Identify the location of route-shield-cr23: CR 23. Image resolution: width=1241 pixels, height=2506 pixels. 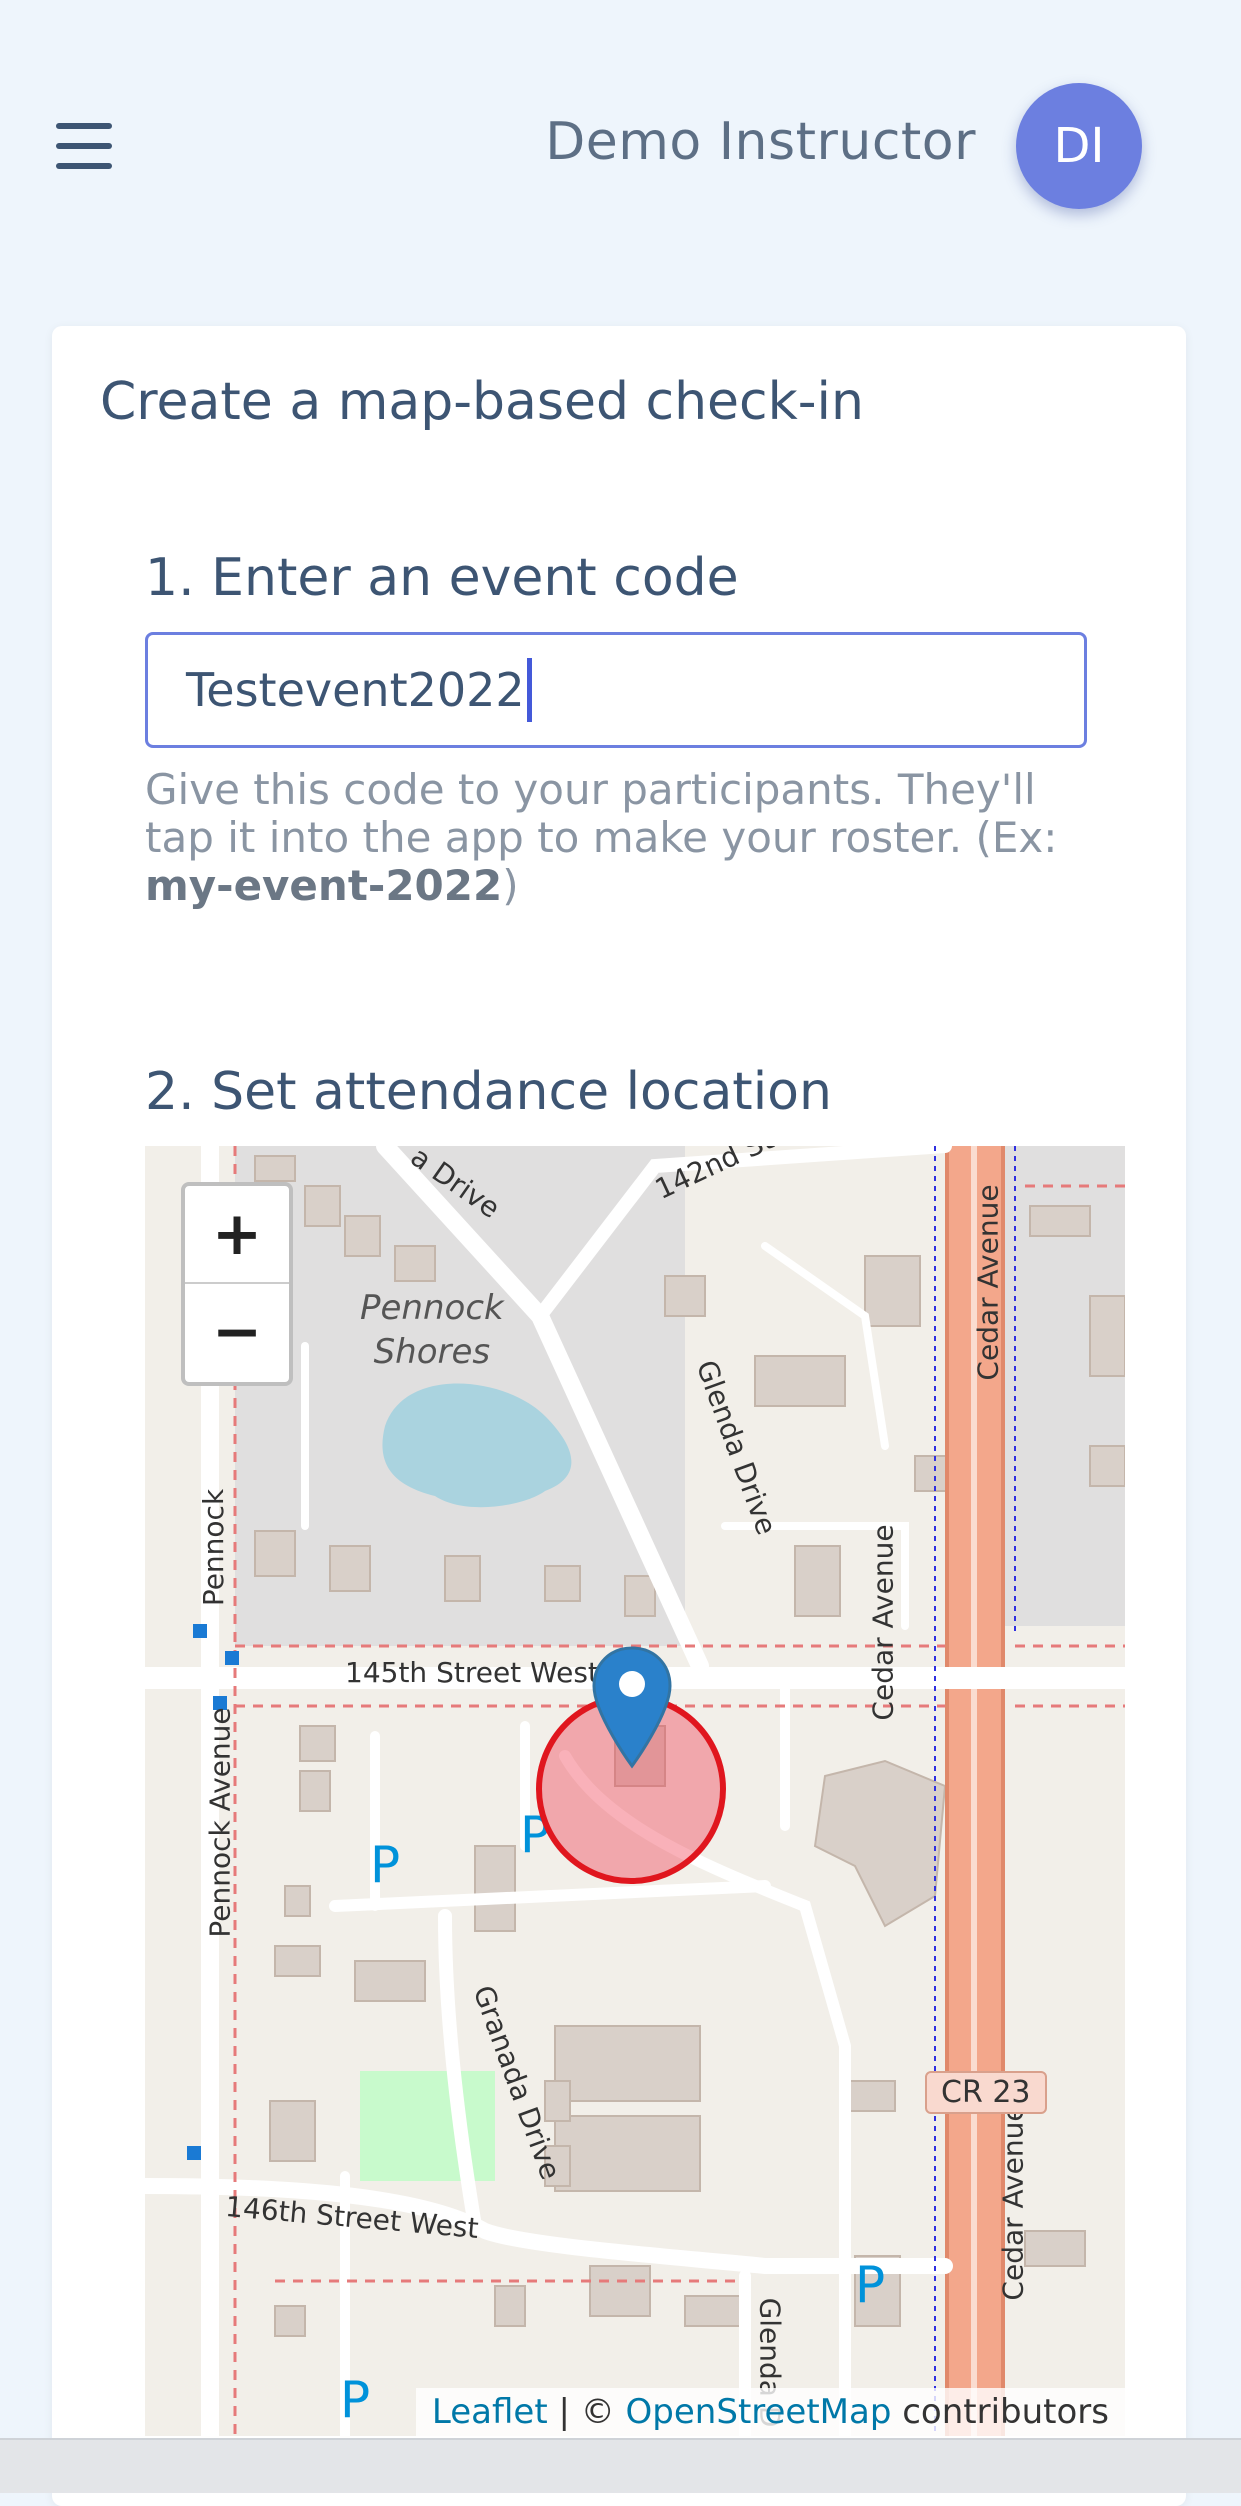
(986, 2092).